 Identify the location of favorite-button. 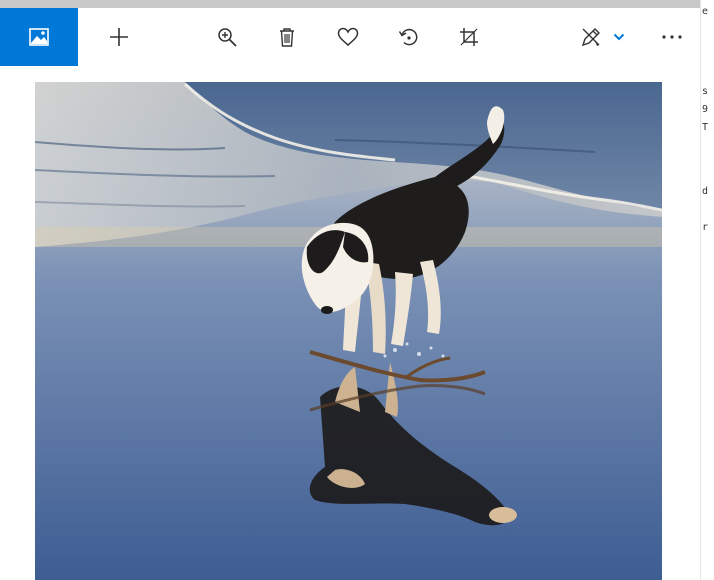
(348, 37).